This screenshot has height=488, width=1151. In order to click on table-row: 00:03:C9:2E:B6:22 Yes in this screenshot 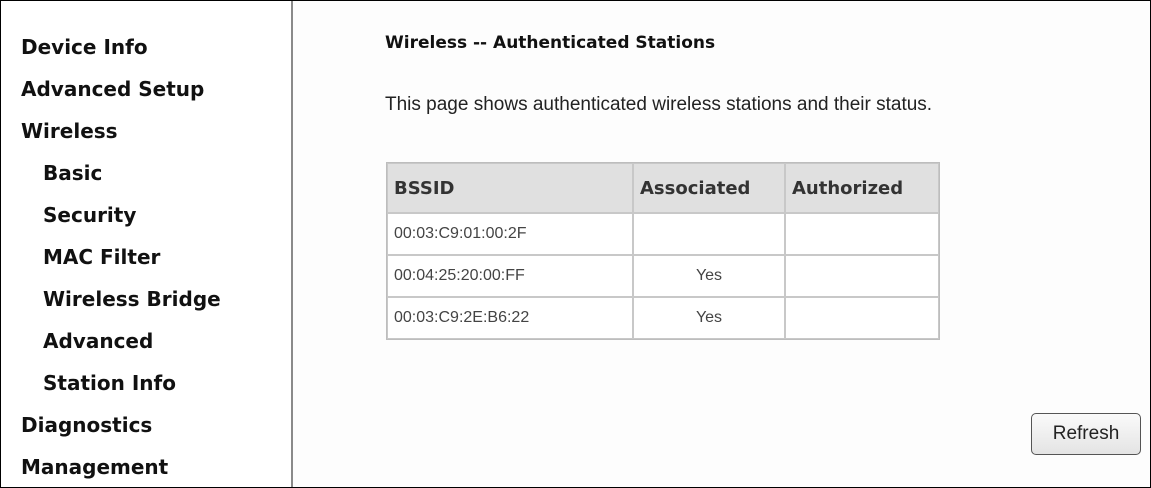, I will do `click(663, 318)`.